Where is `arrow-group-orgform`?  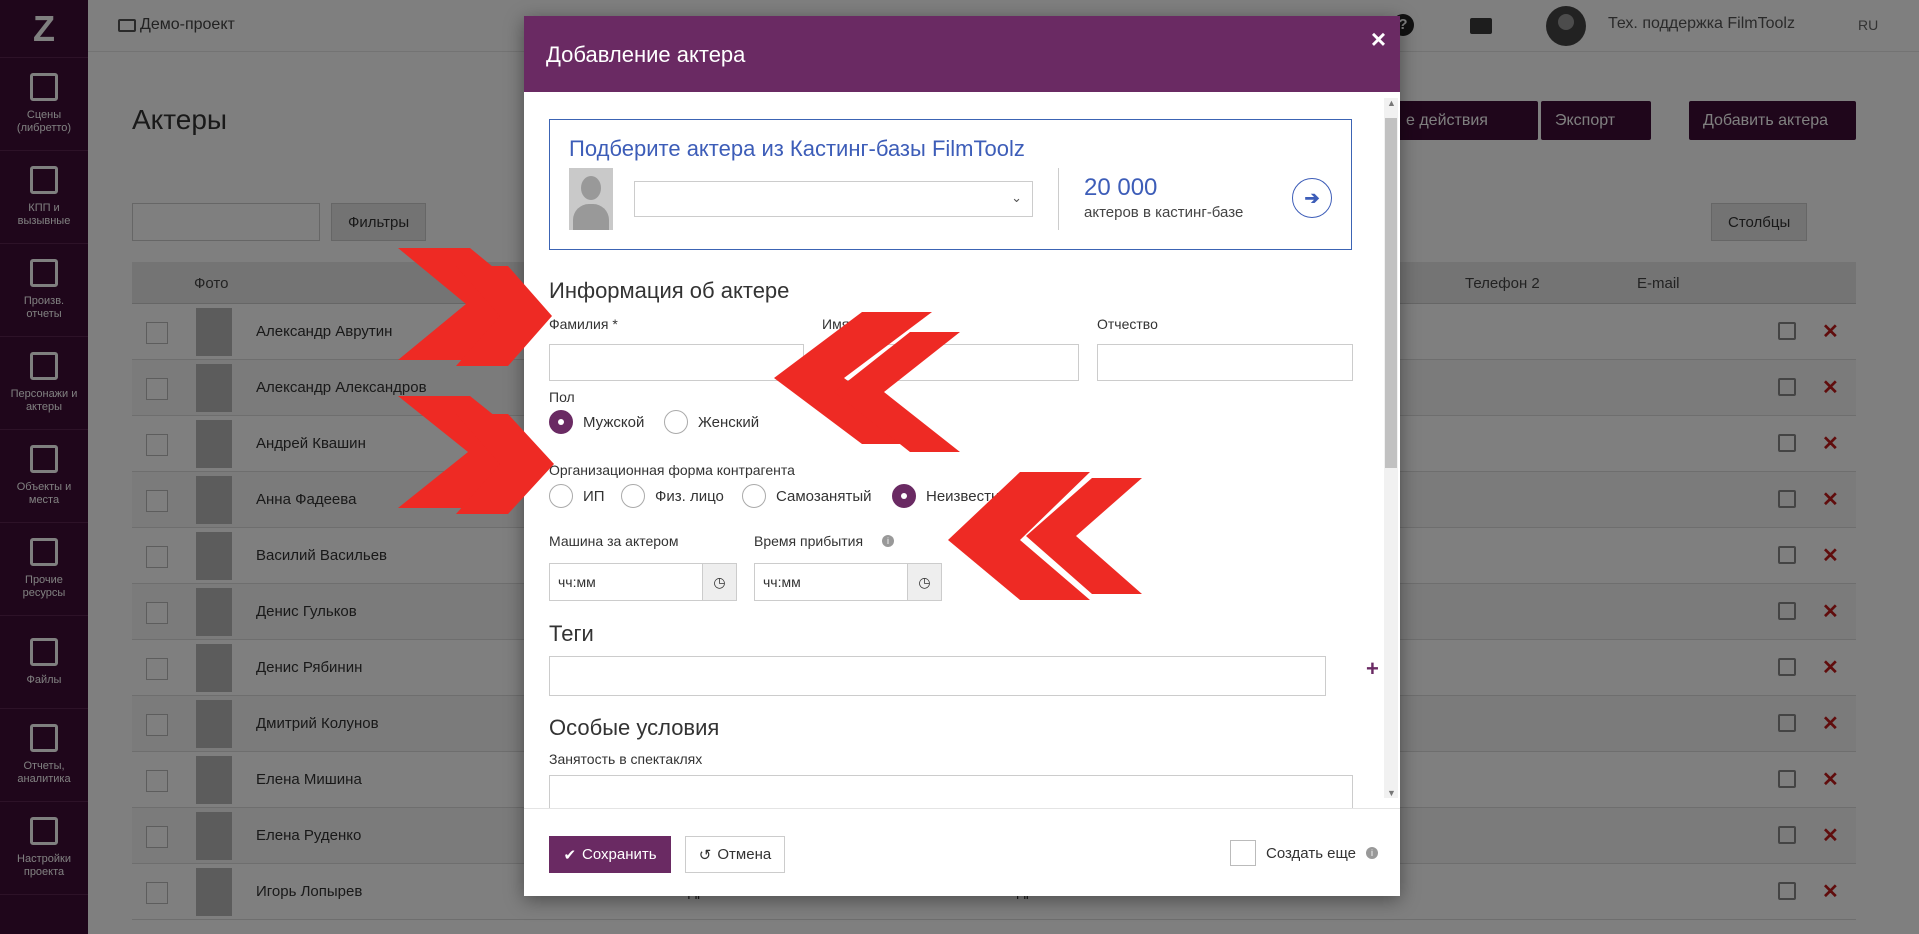 arrow-group-orgform is located at coordinates (476, 455).